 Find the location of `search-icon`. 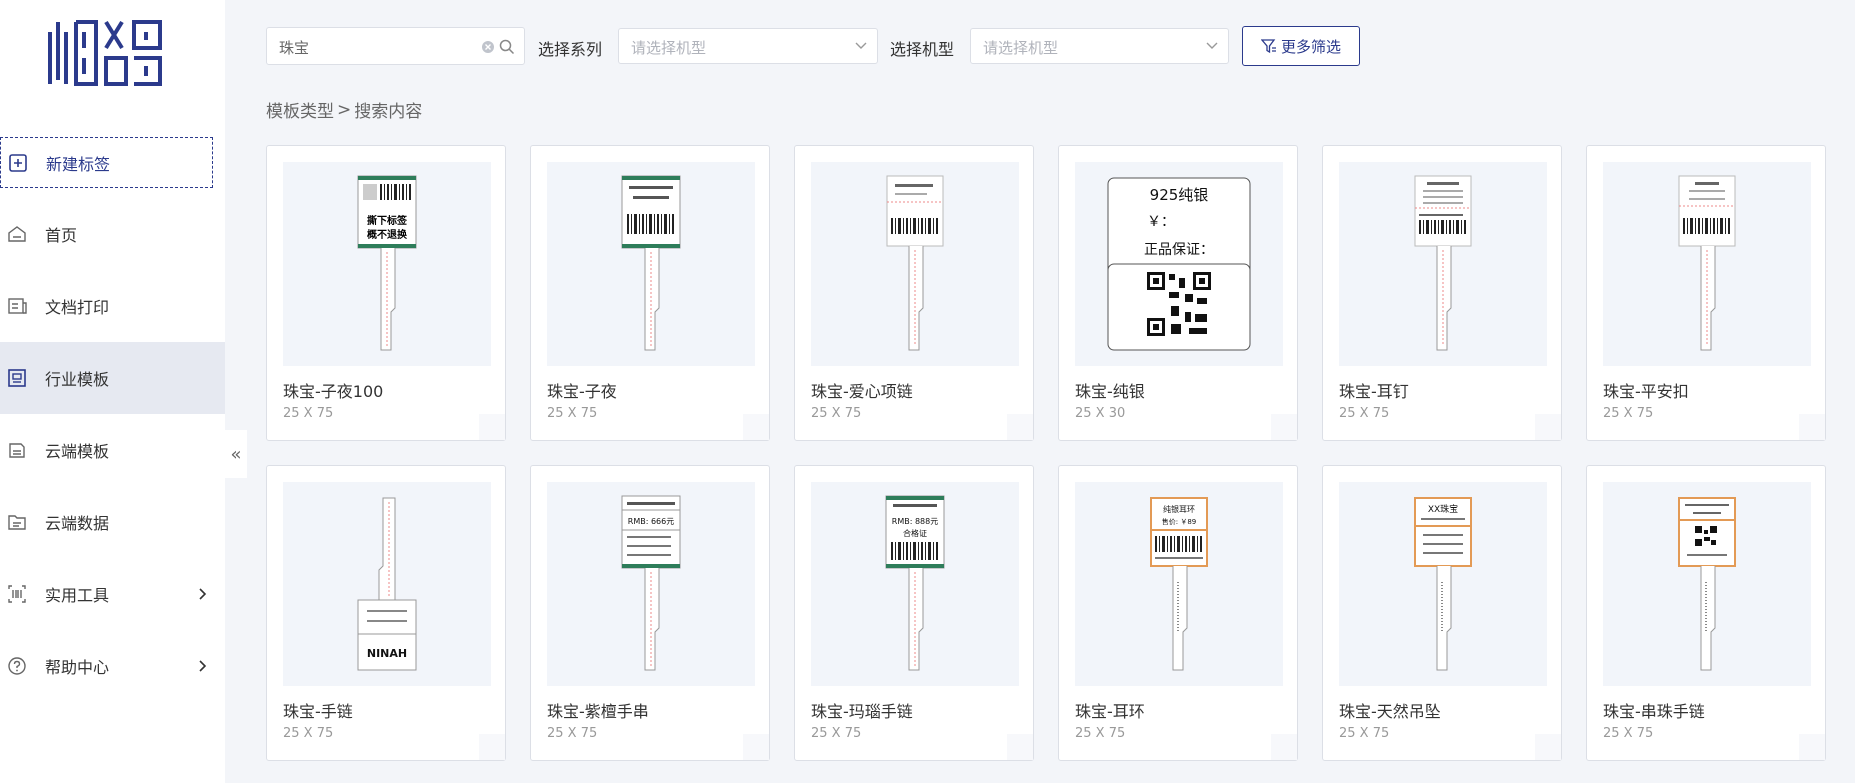

search-icon is located at coordinates (507, 47).